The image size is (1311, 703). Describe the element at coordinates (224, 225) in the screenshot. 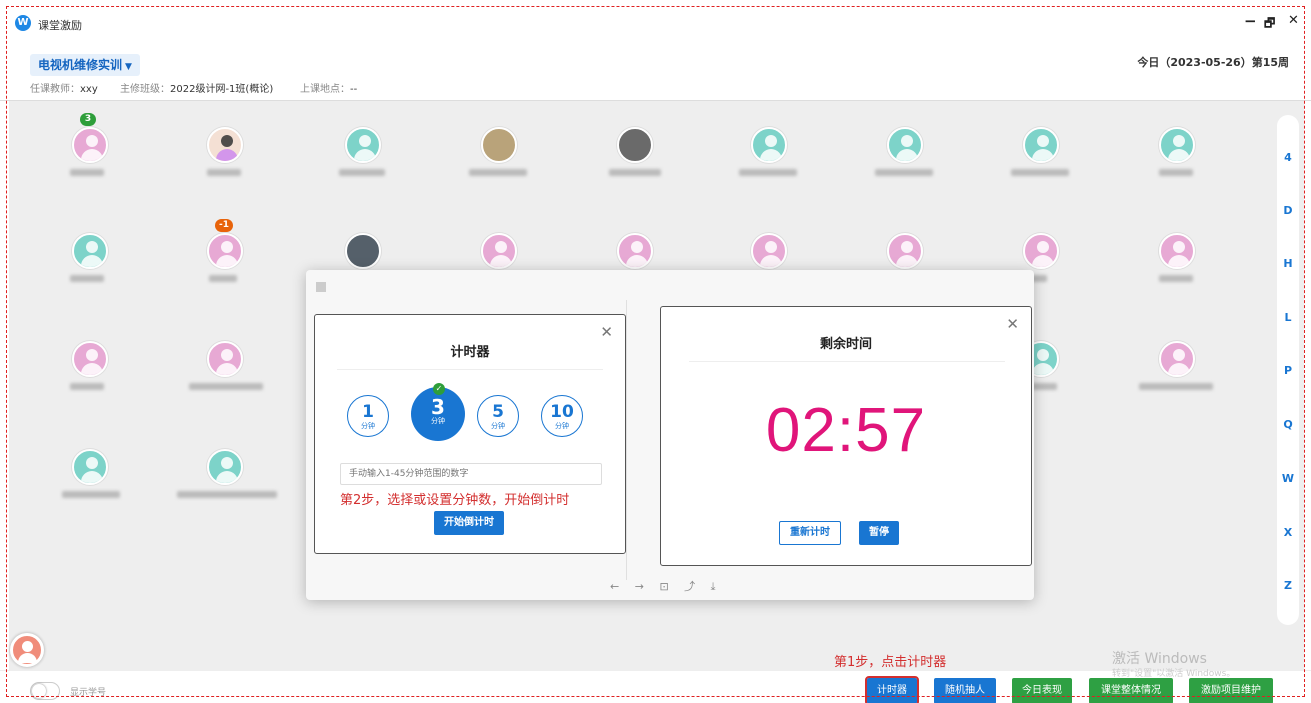

I see `score-badge: -1` at that location.